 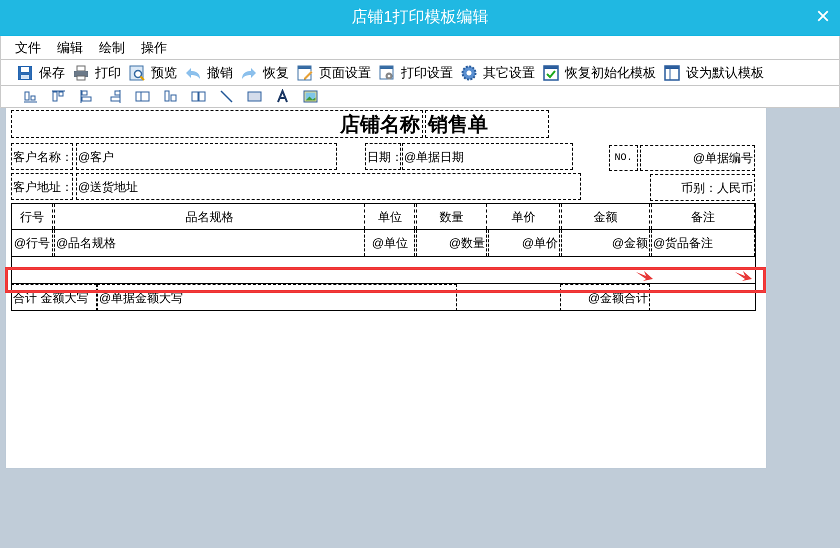 I want to click on line-icon, so click(x=226, y=96).